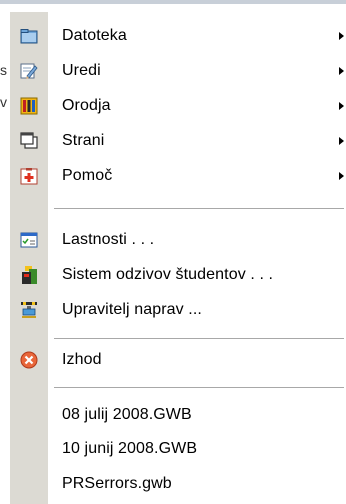 This screenshot has width=346, height=504. What do you see at coordinates (178, 141) in the screenshot?
I see `menu-item-strani: Strani` at bounding box center [178, 141].